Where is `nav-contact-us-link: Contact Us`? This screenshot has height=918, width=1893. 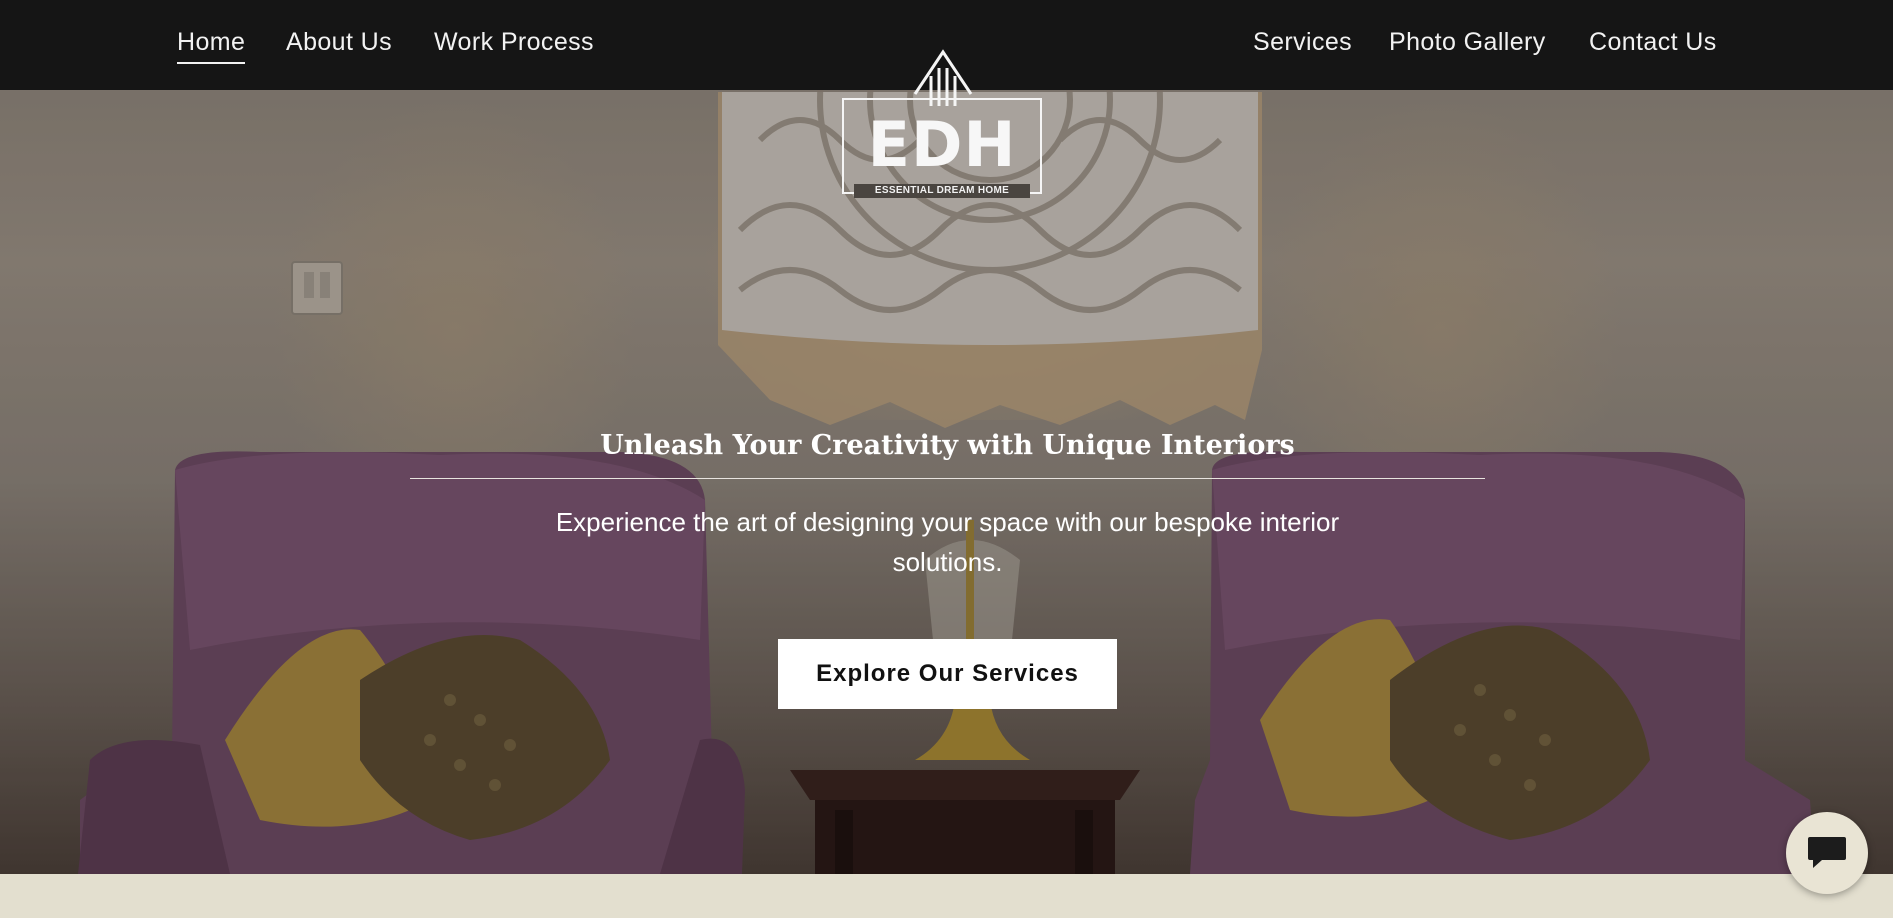
nav-contact-us-link: Contact Us is located at coordinates (1653, 45).